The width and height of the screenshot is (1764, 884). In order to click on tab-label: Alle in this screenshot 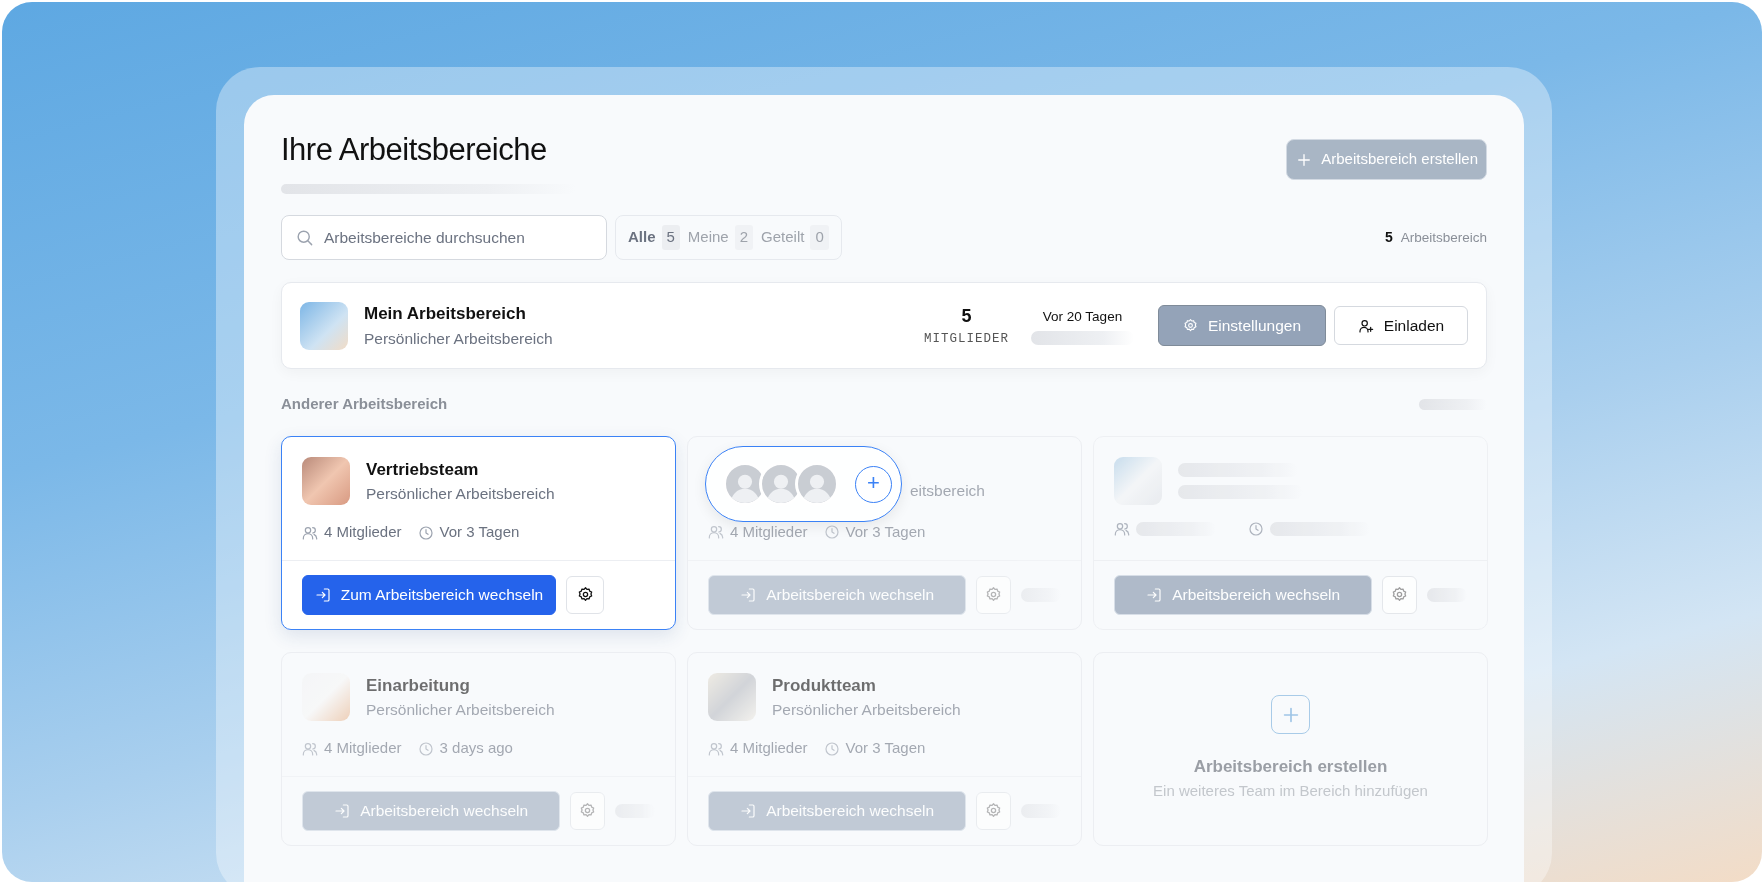, I will do `click(642, 237)`.